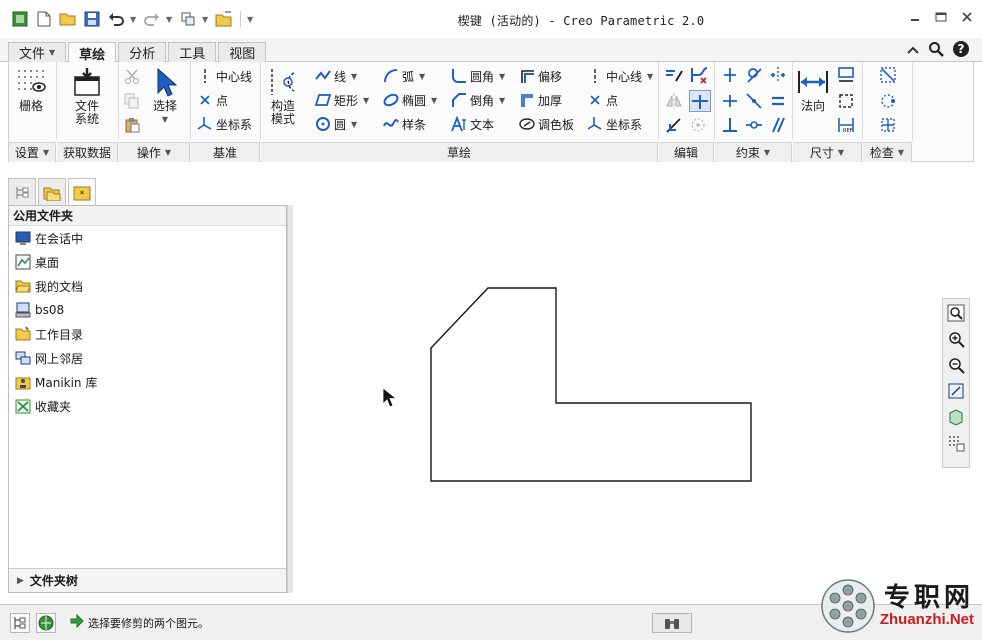  I want to click on fillet-button: 圆角 ▼, so click(478, 76).